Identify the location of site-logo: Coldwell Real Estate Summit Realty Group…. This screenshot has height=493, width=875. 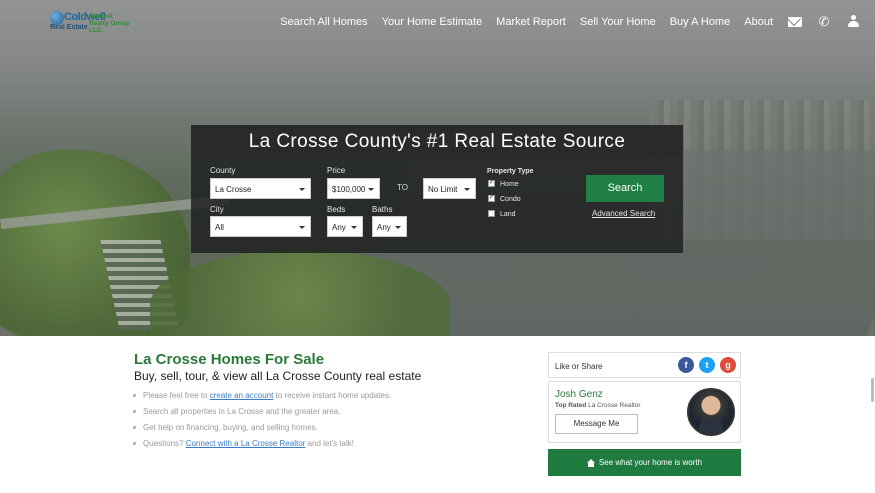
(91, 22).